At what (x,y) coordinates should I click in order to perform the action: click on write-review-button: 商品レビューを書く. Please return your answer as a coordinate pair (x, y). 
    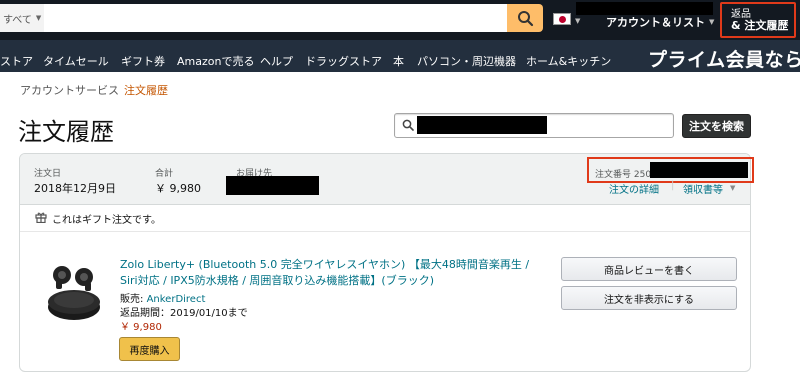
    Looking at the image, I should click on (649, 269).